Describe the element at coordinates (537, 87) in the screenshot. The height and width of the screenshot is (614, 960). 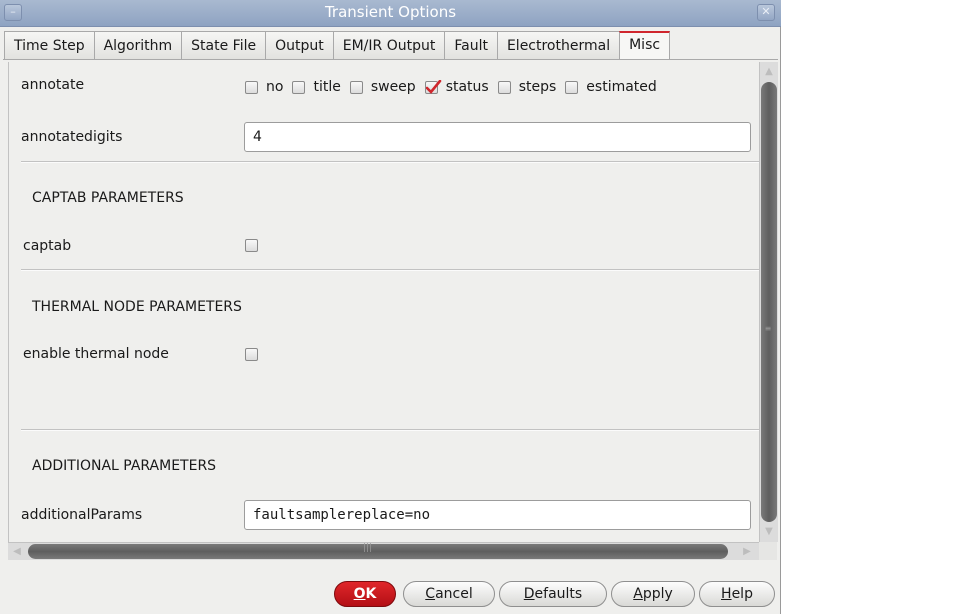
I see `annotate-steps-label: steps` at that location.